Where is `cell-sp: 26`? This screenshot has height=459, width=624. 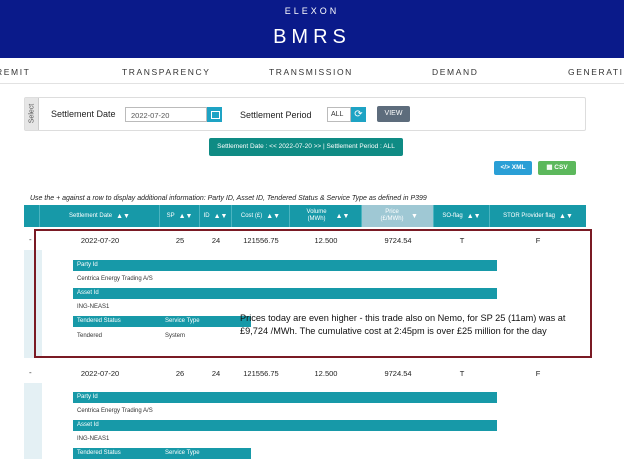
cell-sp: 26 is located at coordinates (180, 373).